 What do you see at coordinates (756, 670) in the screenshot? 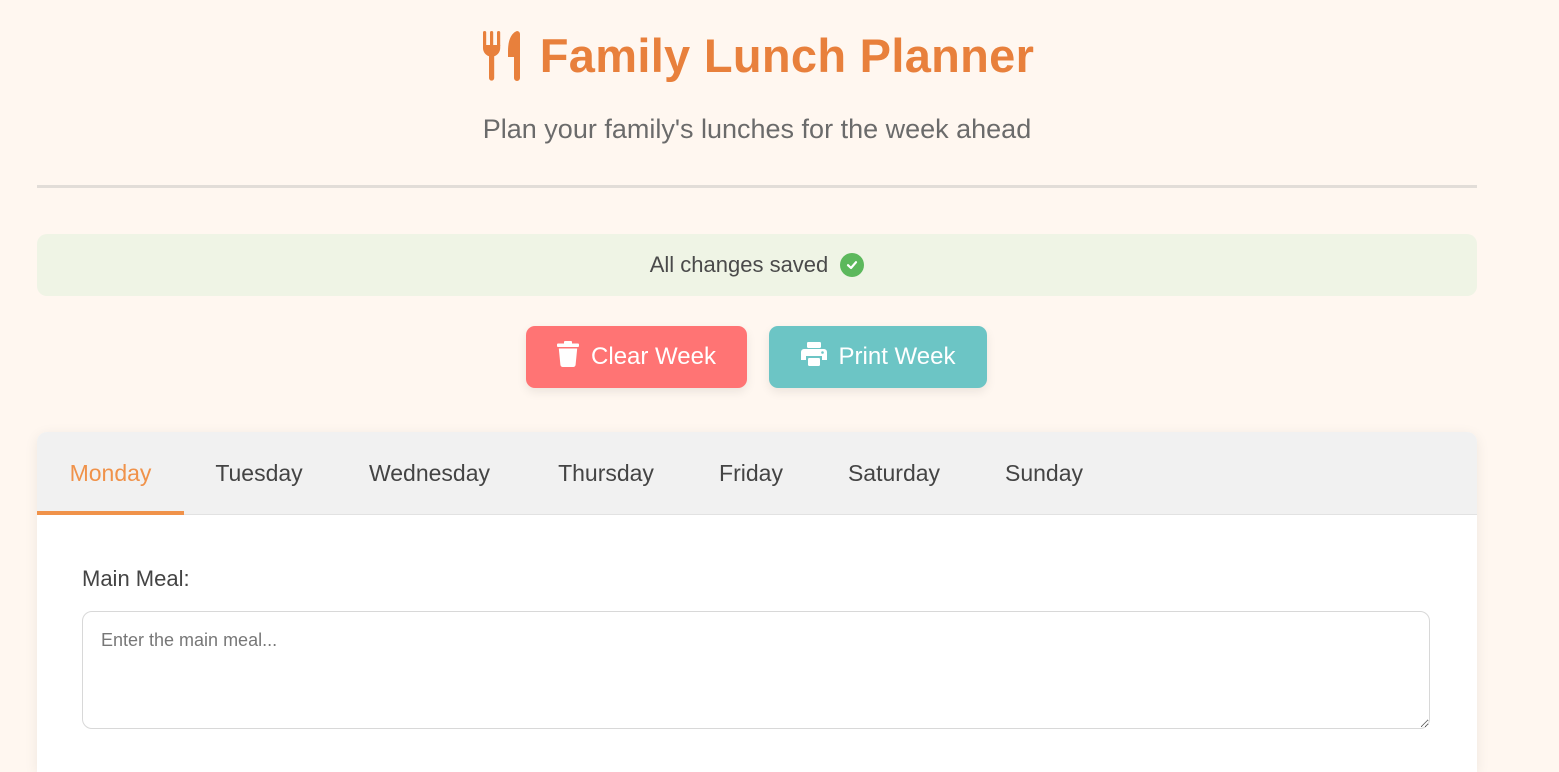
I see `main-meal-input` at bounding box center [756, 670].